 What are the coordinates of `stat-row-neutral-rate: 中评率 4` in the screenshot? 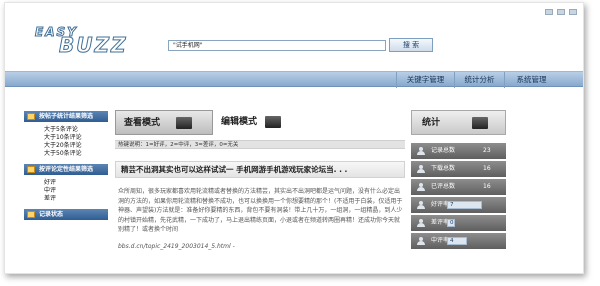 It's located at (458, 241).